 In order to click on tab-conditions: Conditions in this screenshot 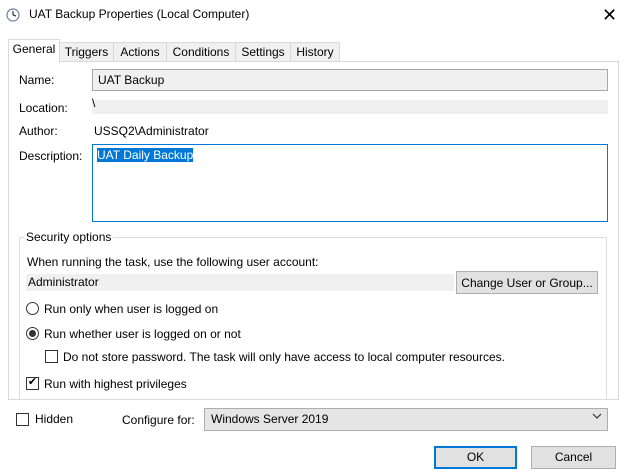, I will do `click(201, 52)`.